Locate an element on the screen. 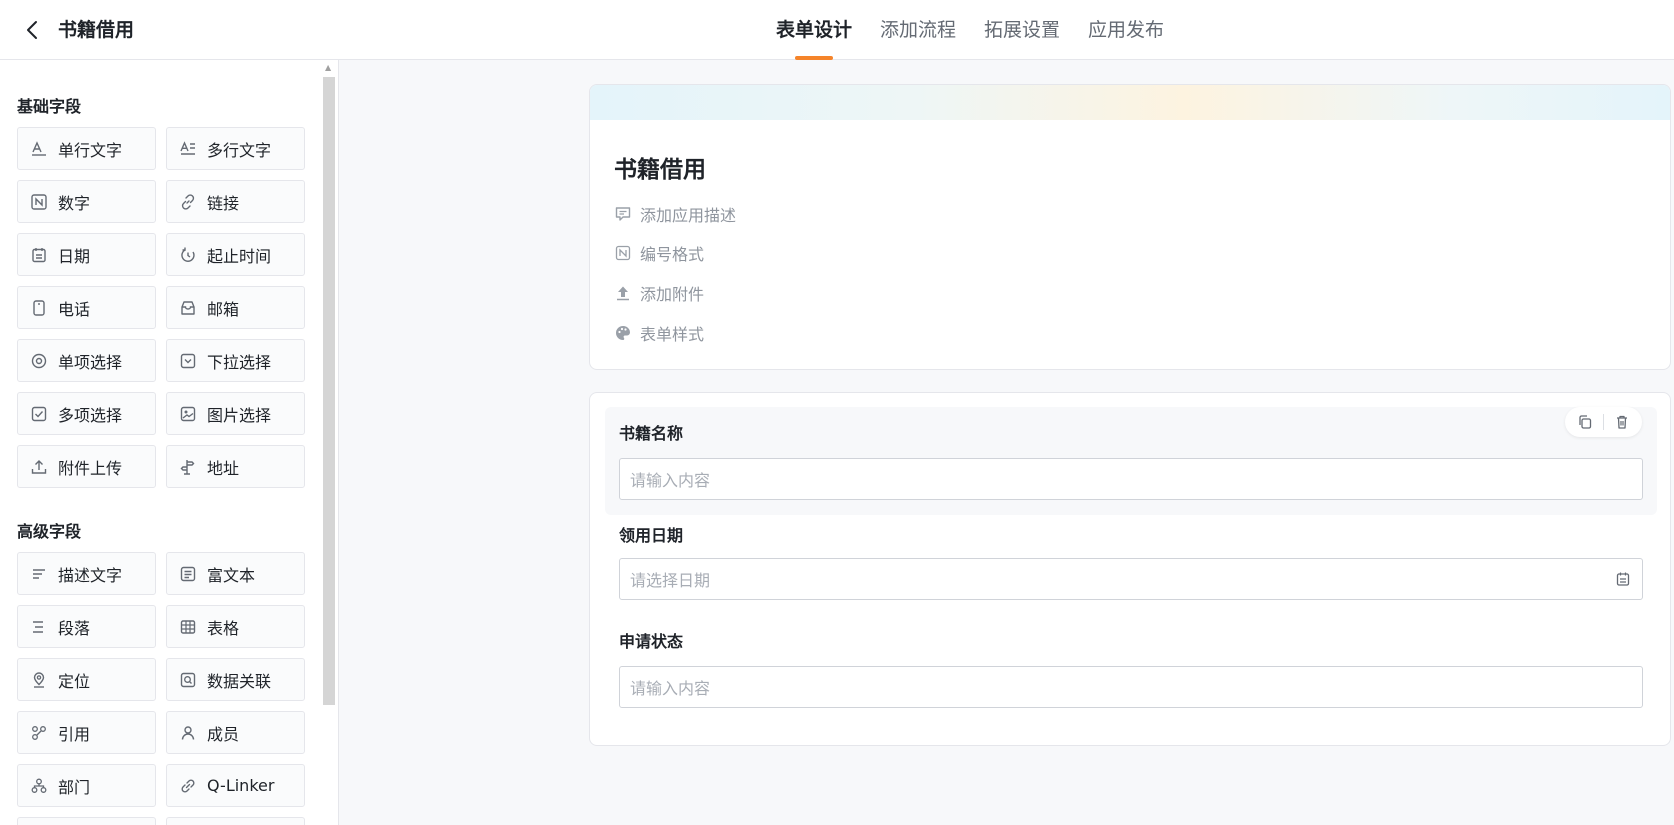 Image resolution: width=1674 pixels, height=825 pixels. section-title-advanced: 高级字段 is located at coordinates (49, 531).